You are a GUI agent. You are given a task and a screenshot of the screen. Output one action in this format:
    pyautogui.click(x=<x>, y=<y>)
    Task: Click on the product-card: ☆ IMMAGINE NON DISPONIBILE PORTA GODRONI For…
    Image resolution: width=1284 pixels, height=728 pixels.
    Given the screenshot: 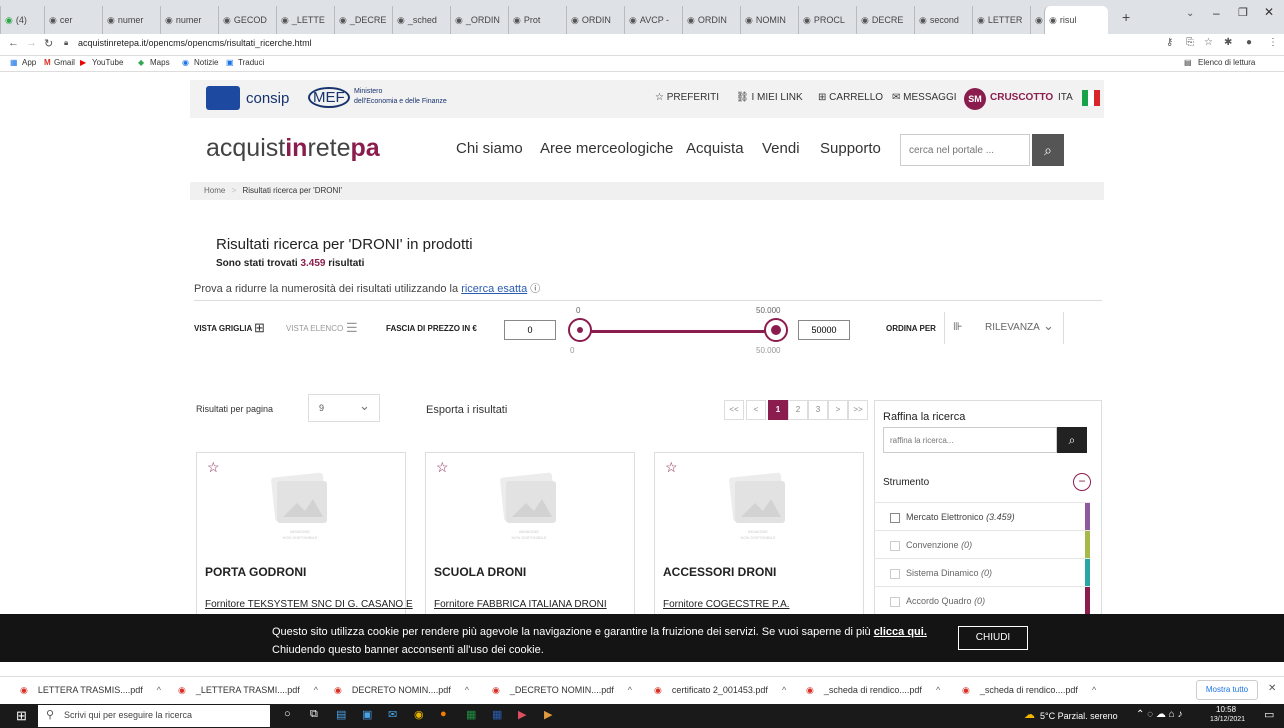 What is the action you would take?
    pyautogui.click(x=304, y=535)
    